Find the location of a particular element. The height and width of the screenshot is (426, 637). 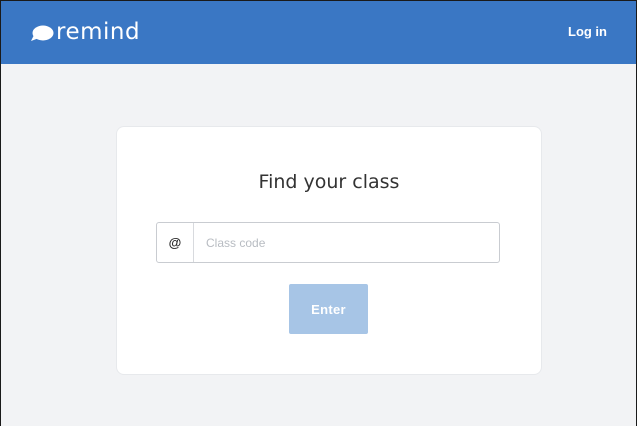

enter-button: Enter is located at coordinates (328, 309).